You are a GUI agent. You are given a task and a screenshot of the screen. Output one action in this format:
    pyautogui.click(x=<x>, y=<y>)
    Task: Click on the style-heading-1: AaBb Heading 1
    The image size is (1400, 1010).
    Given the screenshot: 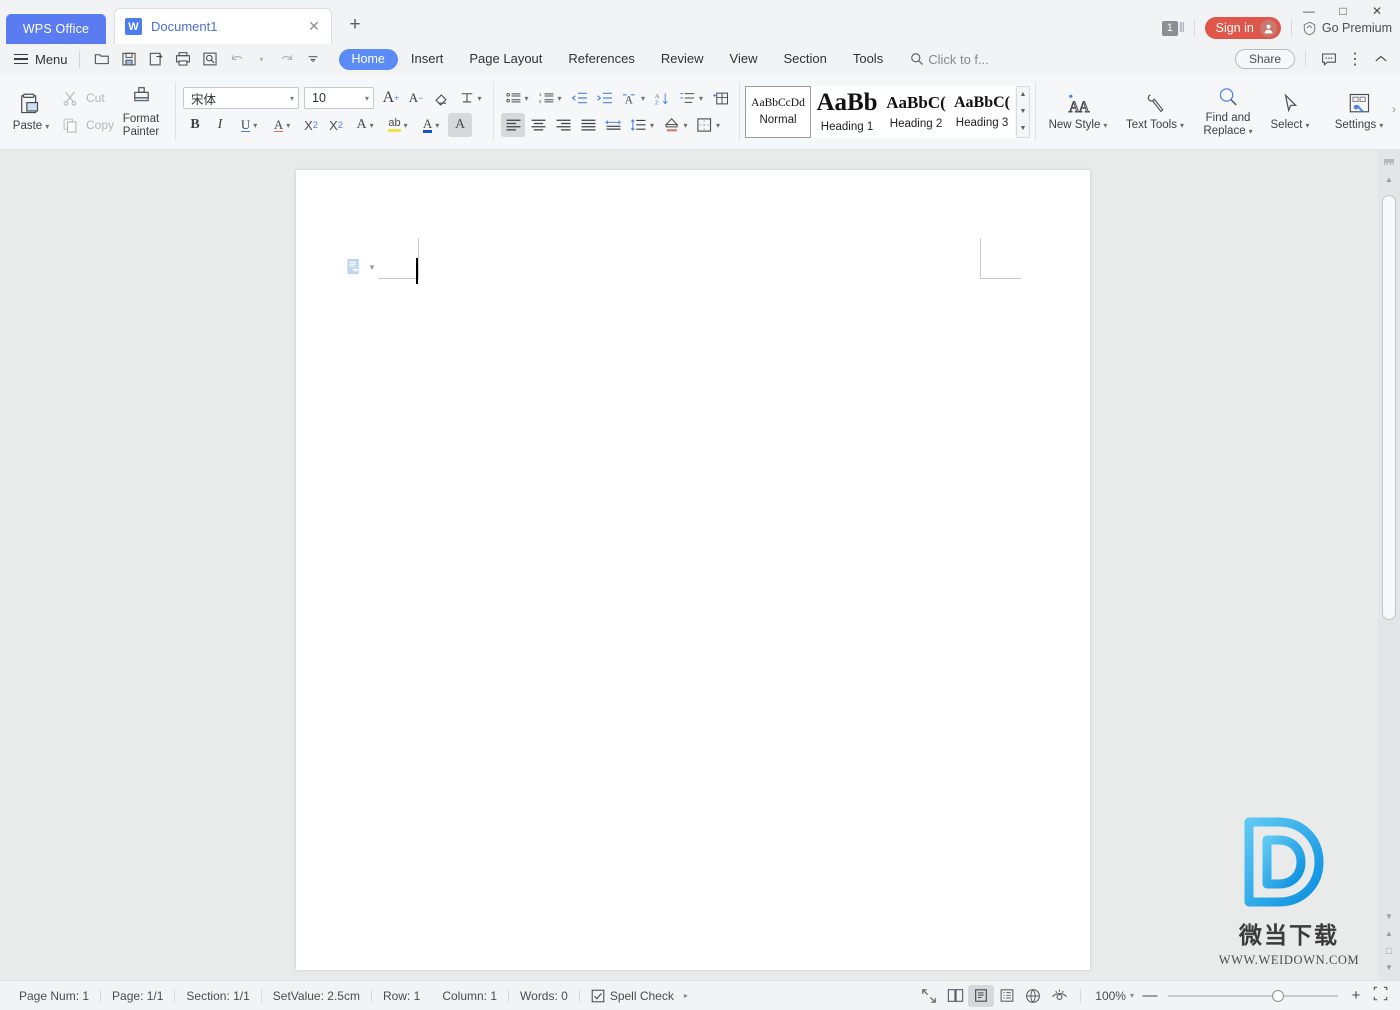 What is the action you would take?
    pyautogui.click(x=847, y=111)
    